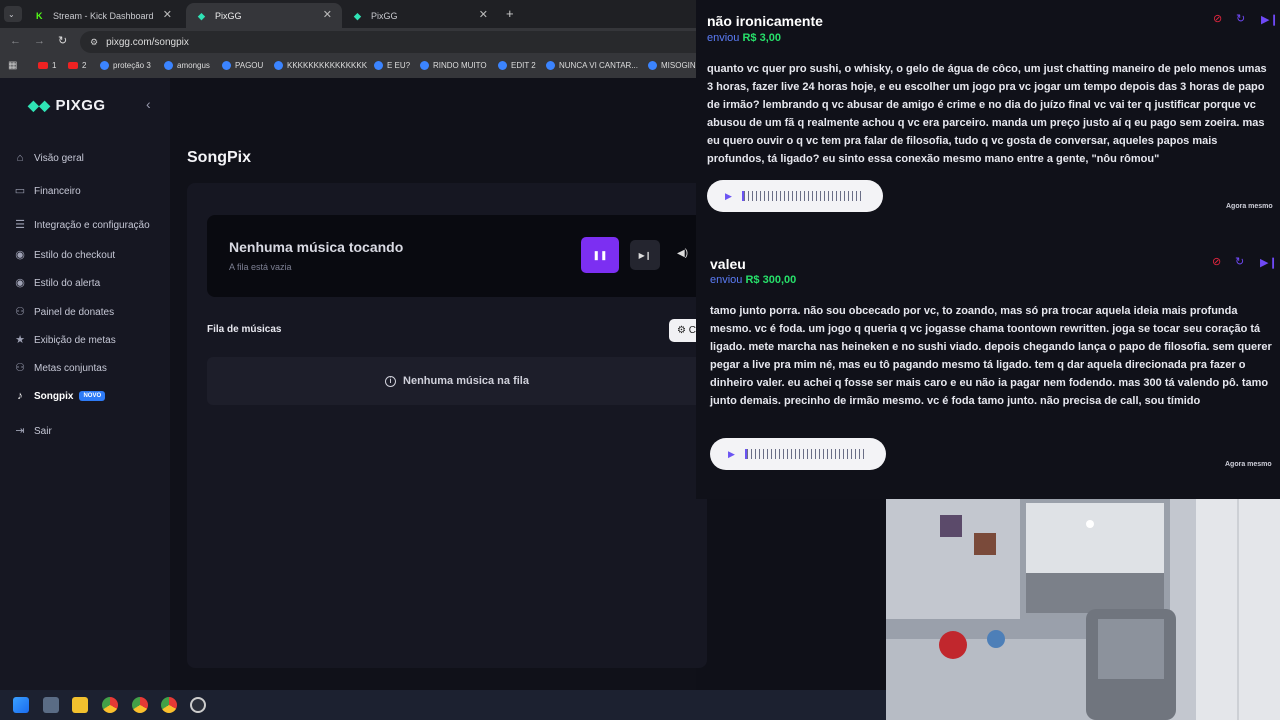 This screenshot has height=720, width=1280. I want to click on waveform, so click(801, 196).